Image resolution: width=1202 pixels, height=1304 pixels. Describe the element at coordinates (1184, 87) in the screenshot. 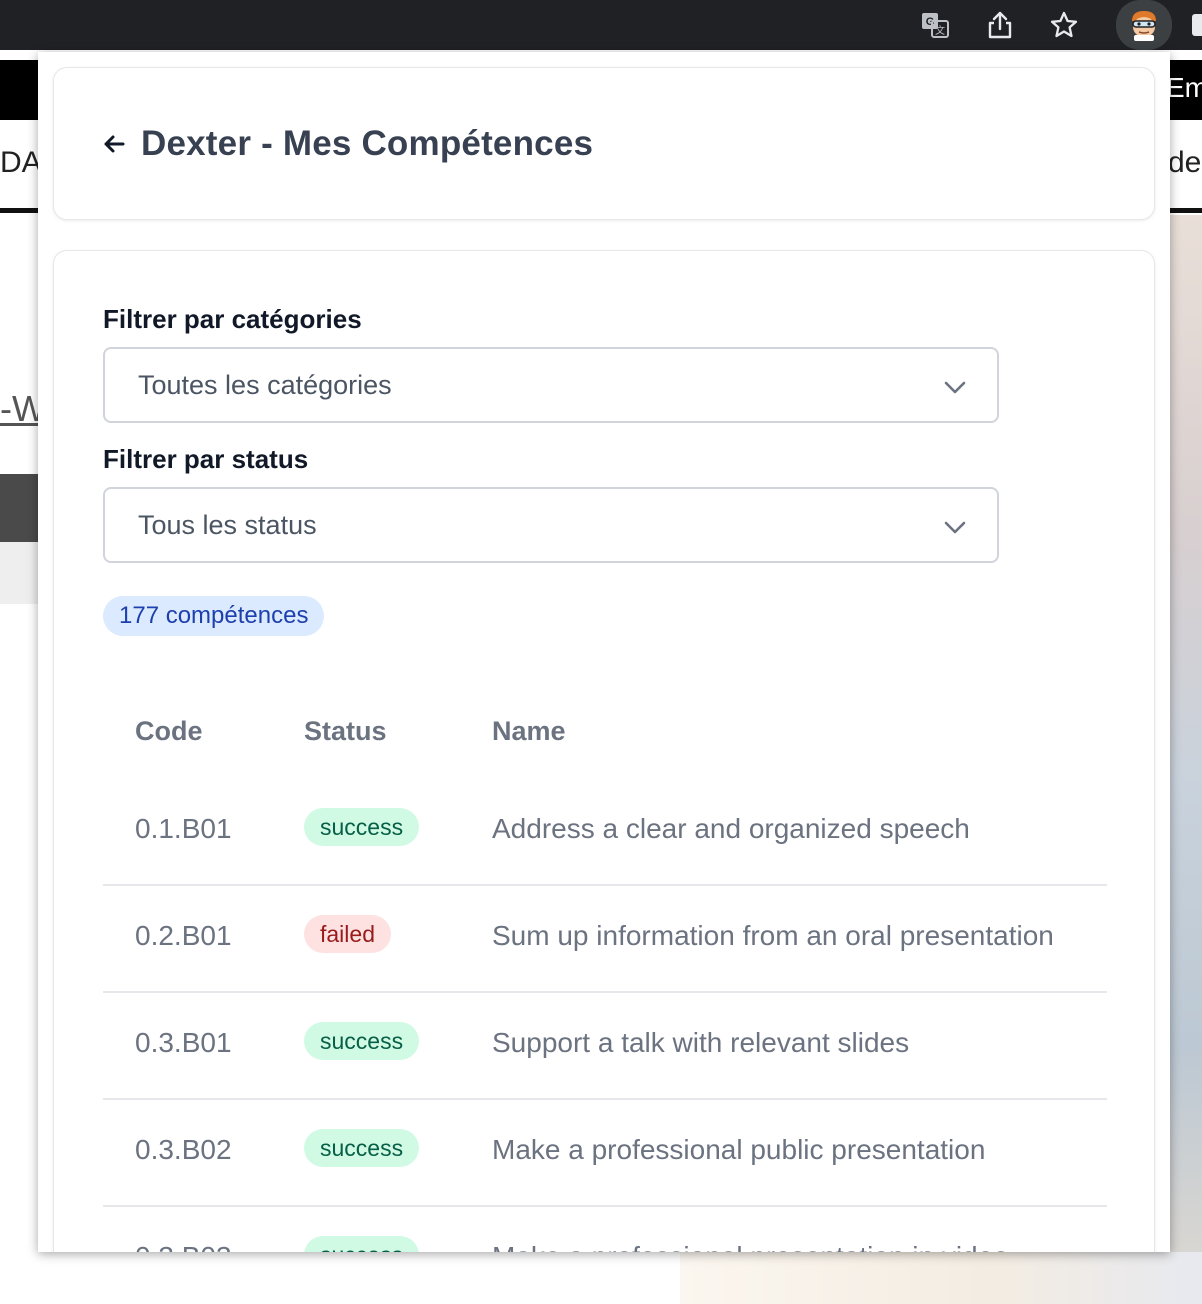

I see `background-nav-text: Em` at that location.